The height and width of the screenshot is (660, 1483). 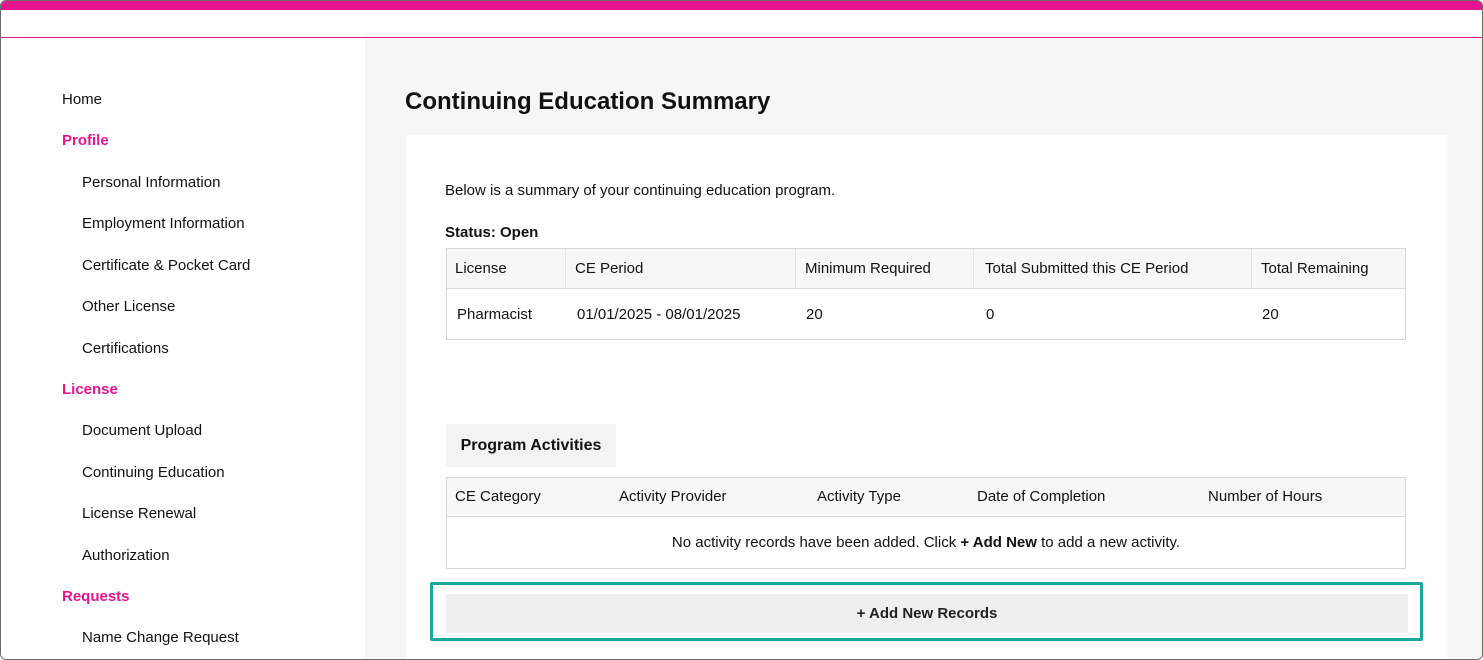 I want to click on sidebar-item-continuing-education: Continuing Education, so click(x=153, y=472).